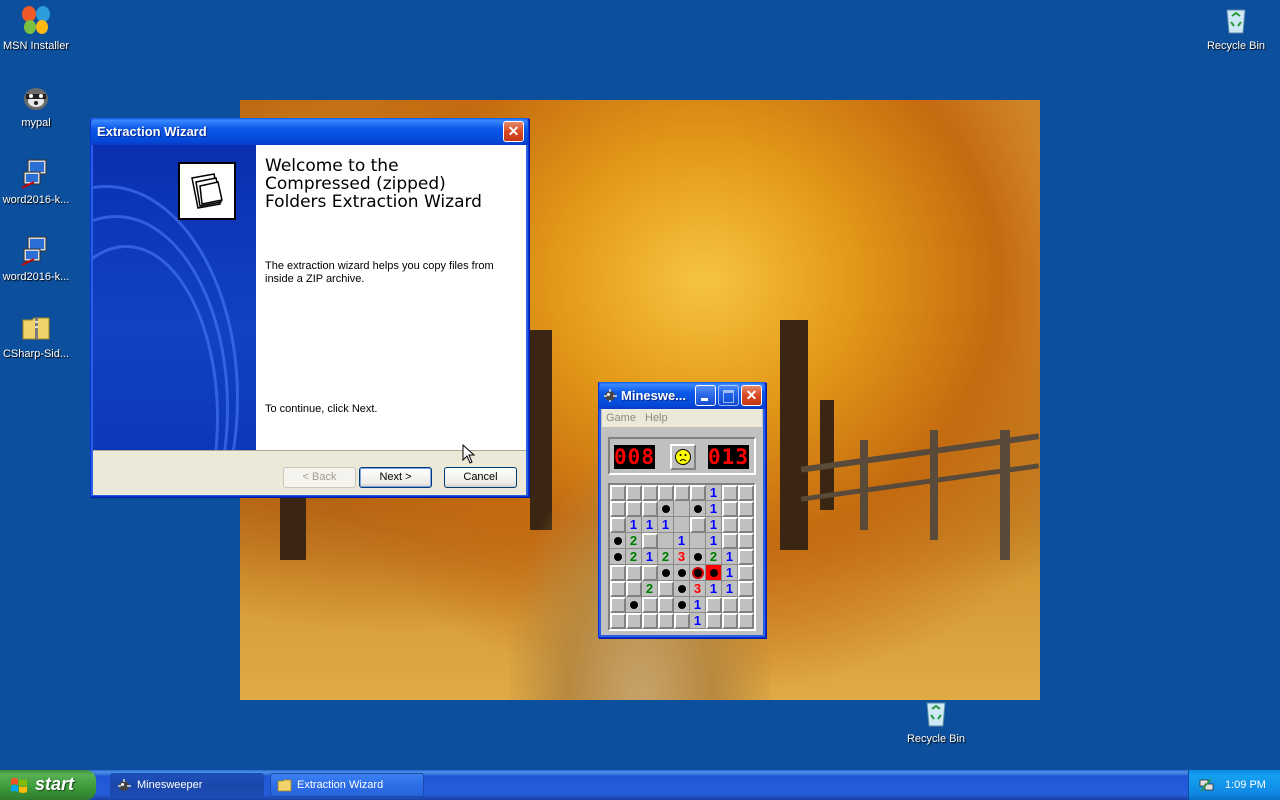 This screenshot has height=800, width=1280. What do you see at coordinates (347, 785) in the screenshot?
I see `taskbar-item-extraction-wizard: Extraction Wizard` at bounding box center [347, 785].